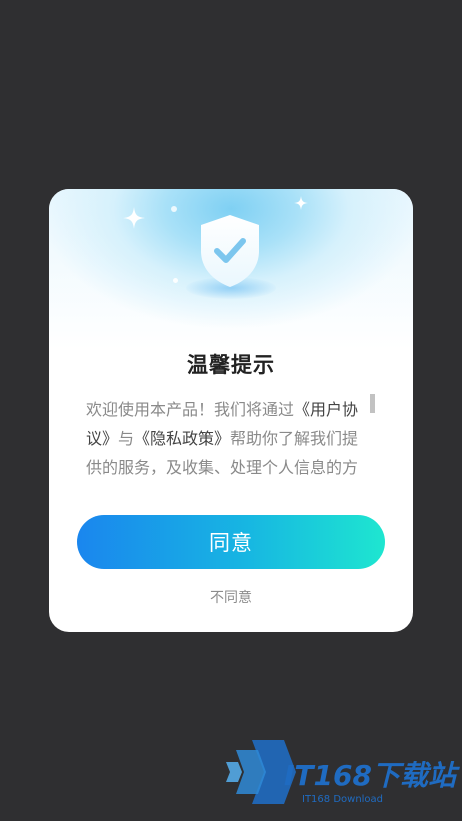 Image resolution: width=462 pixels, height=821 pixels. I want to click on disagree-button: 不同意, so click(231, 597).